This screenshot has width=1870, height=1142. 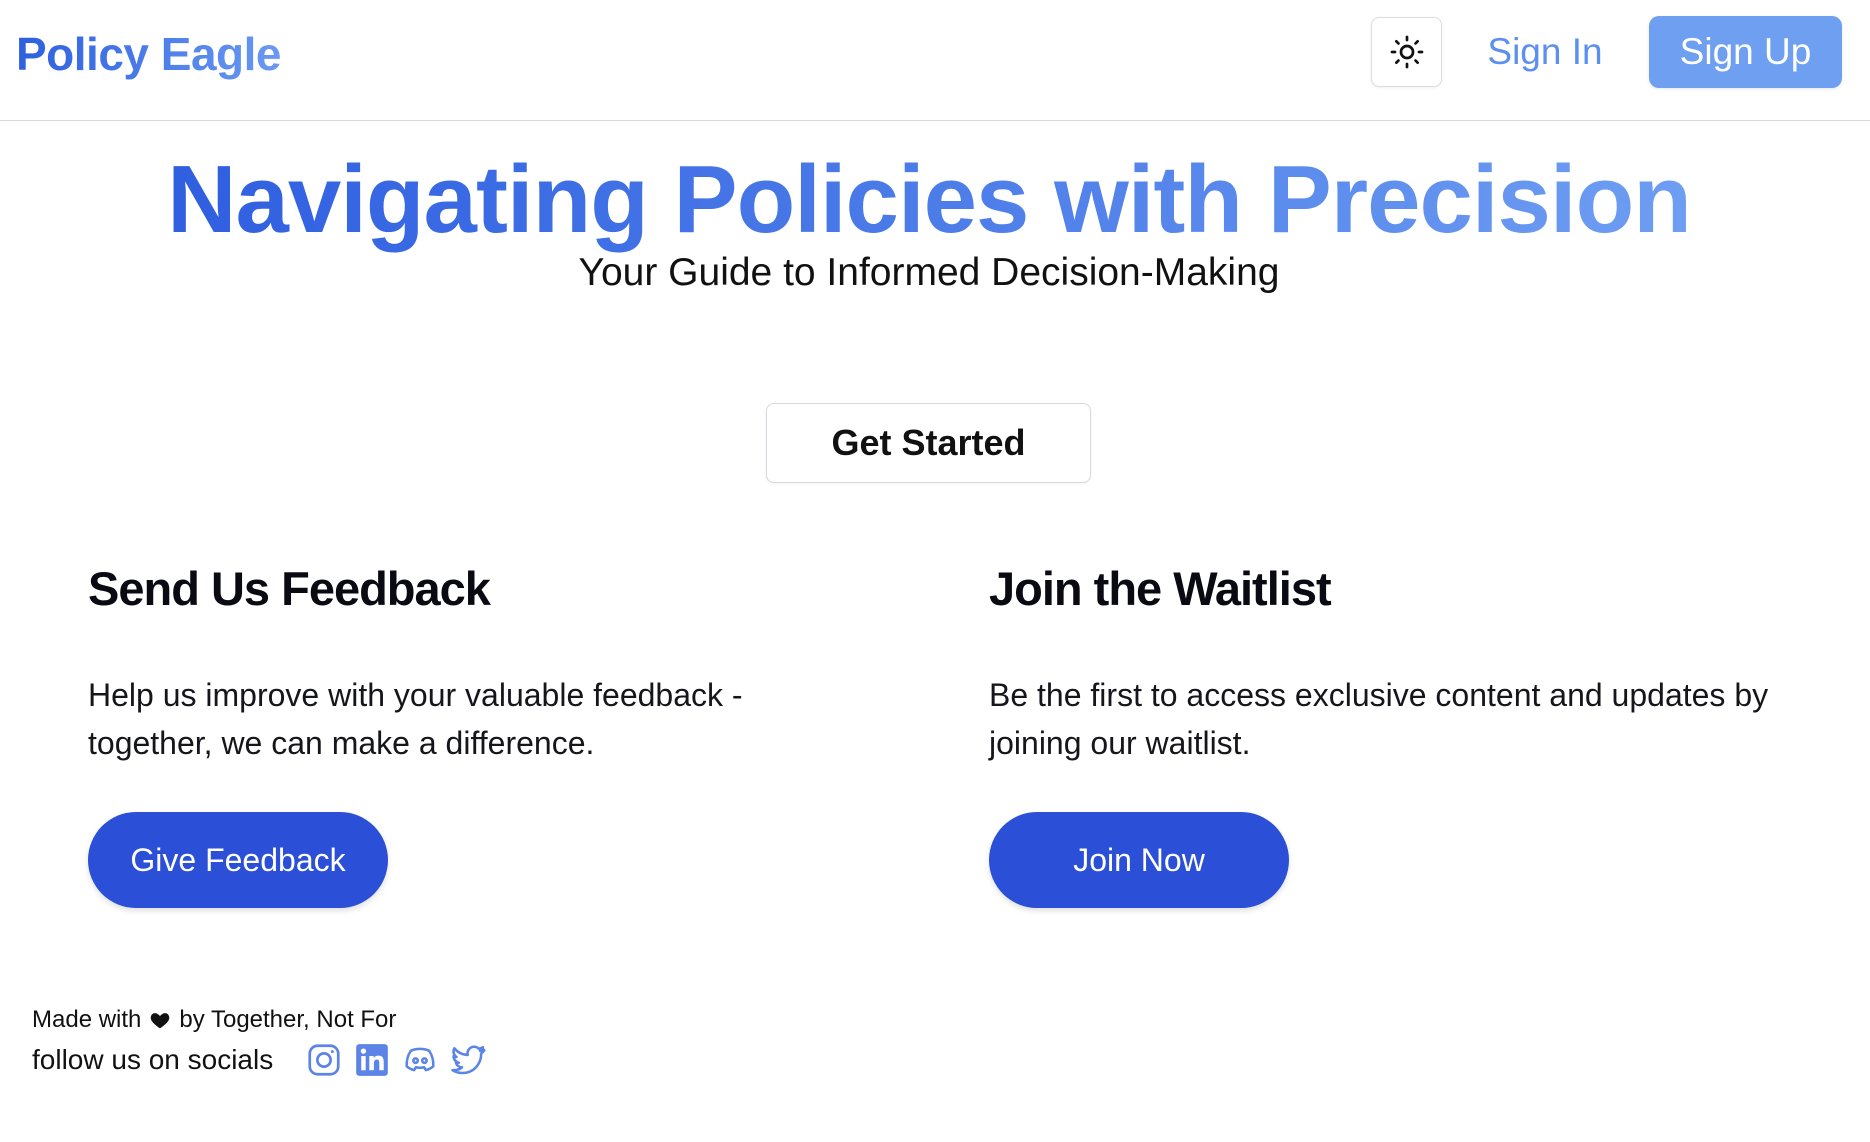 What do you see at coordinates (1160, 588) in the screenshot?
I see `waitlist-card-title: Join the Waitlist` at bounding box center [1160, 588].